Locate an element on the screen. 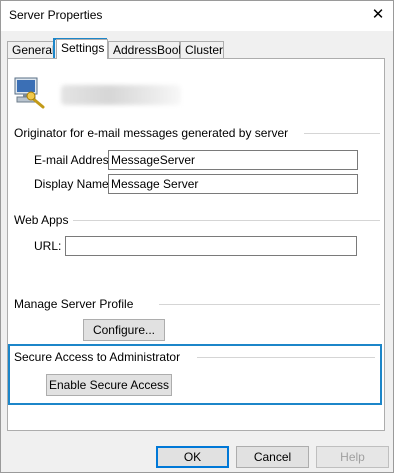 Image resolution: width=394 pixels, height=473 pixels. manage-server-profile-line is located at coordinates (269, 304).